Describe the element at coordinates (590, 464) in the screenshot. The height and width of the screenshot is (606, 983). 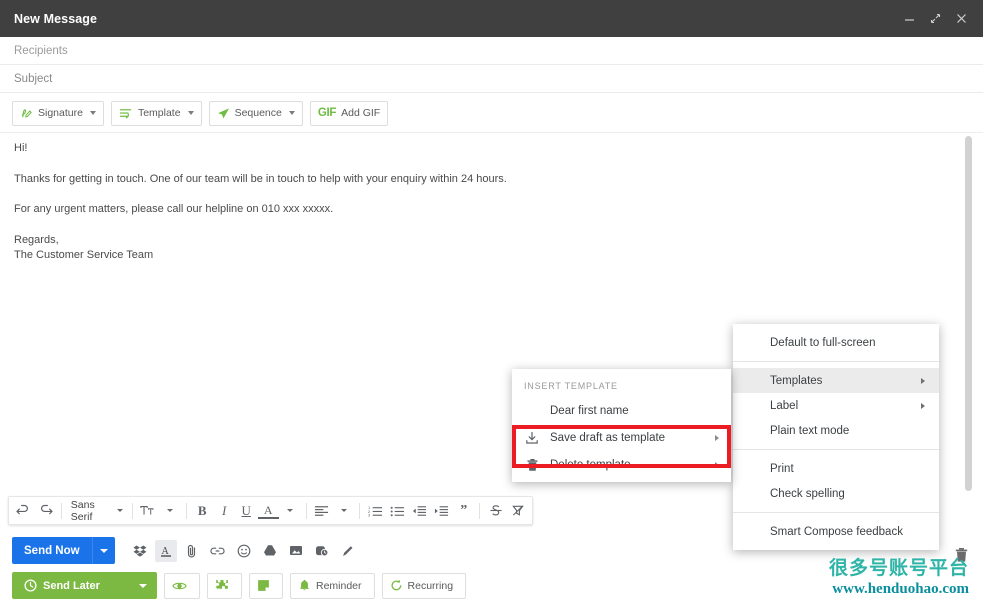
I see `template-item-label: Delete template` at that location.